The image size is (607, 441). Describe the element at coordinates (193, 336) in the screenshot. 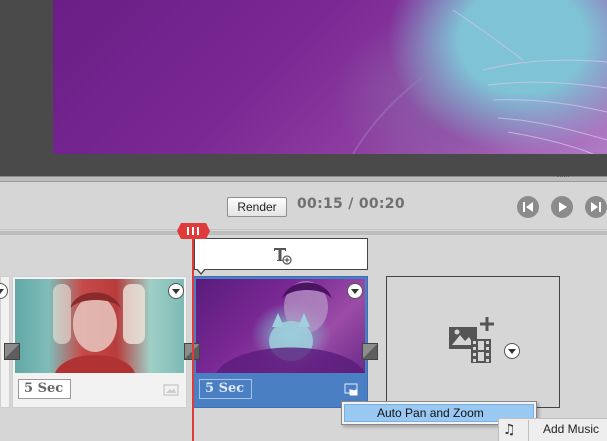

I see `playhead-line` at that location.